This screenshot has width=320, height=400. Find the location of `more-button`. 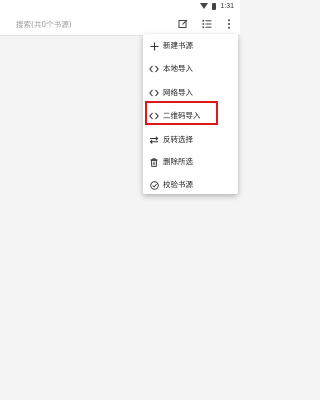

more-button is located at coordinates (229, 24).